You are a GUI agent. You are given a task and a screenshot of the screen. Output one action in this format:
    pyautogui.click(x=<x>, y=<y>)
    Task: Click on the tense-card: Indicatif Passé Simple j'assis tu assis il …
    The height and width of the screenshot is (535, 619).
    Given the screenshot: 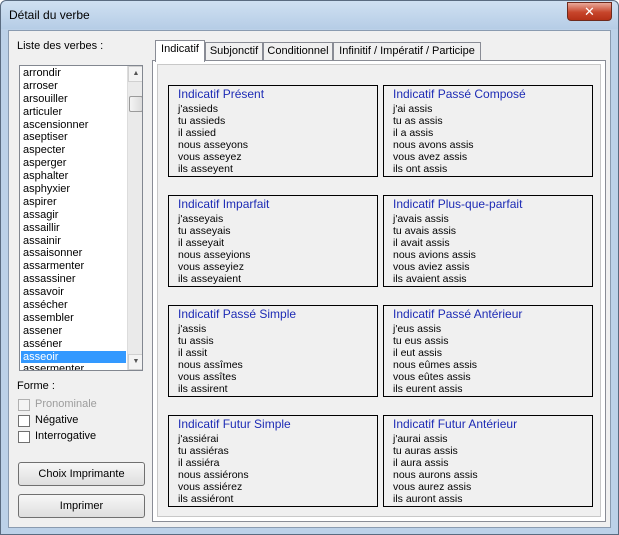 What is the action you would take?
    pyautogui.click(x=273, y=351)
    